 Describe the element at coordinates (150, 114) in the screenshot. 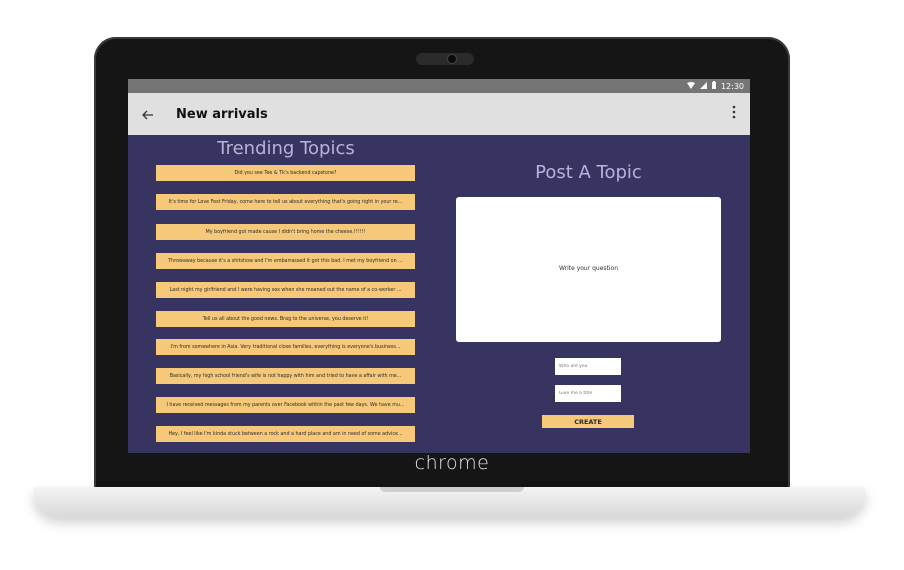

I see `back-arrow-icon` at that location.